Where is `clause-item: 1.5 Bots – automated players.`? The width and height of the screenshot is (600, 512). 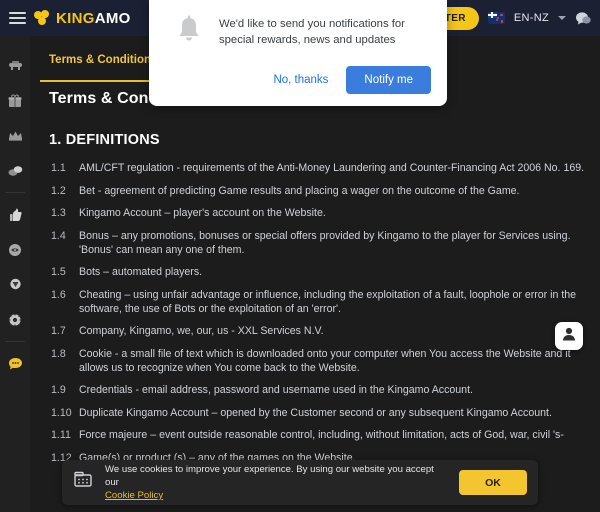 clause-item: 1.5 Bots – automated players. is located at coordinates (320, 272).